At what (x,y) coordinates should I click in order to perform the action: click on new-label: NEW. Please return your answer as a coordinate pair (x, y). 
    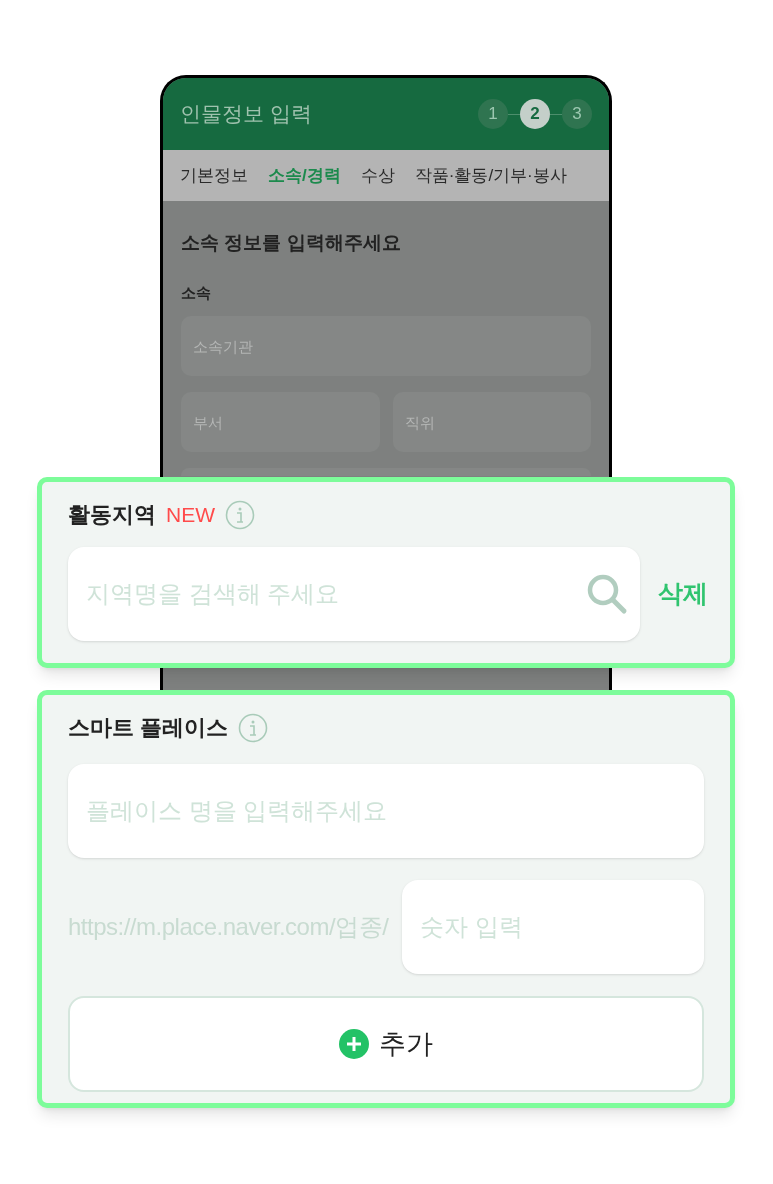
    Looking at the image, I should click on (190, 514).